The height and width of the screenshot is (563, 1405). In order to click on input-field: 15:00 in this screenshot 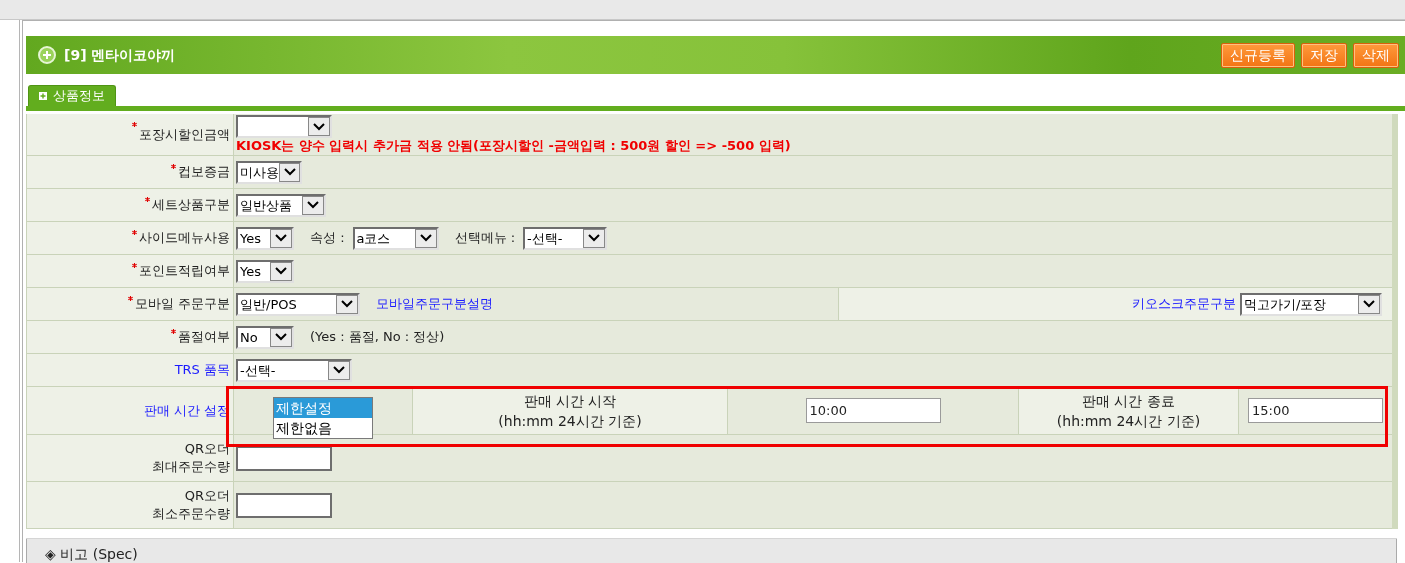, I will do `click(1315, 410)`.